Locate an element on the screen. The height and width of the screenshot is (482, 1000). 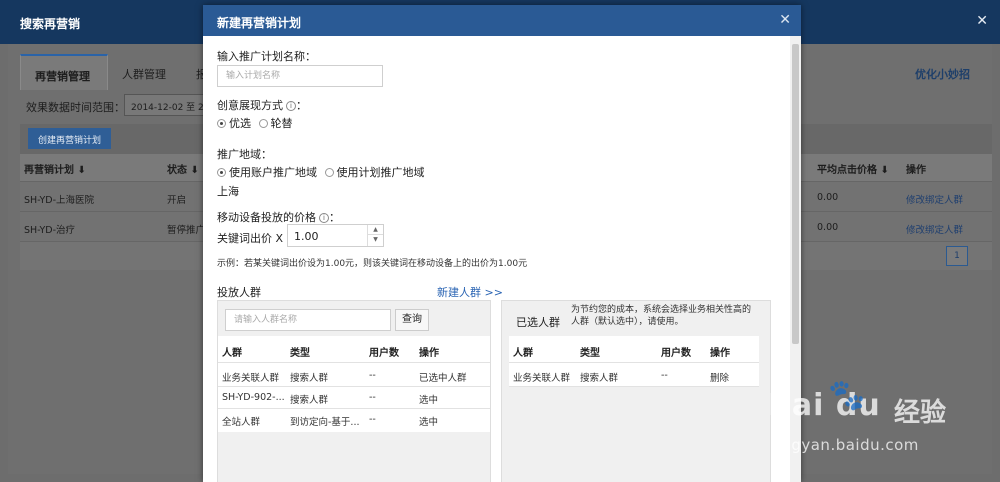
baidu-jingyan-watermark: Bai du 🐾 经验 jingyan.baidu.com is located at coordinates (873, 423).